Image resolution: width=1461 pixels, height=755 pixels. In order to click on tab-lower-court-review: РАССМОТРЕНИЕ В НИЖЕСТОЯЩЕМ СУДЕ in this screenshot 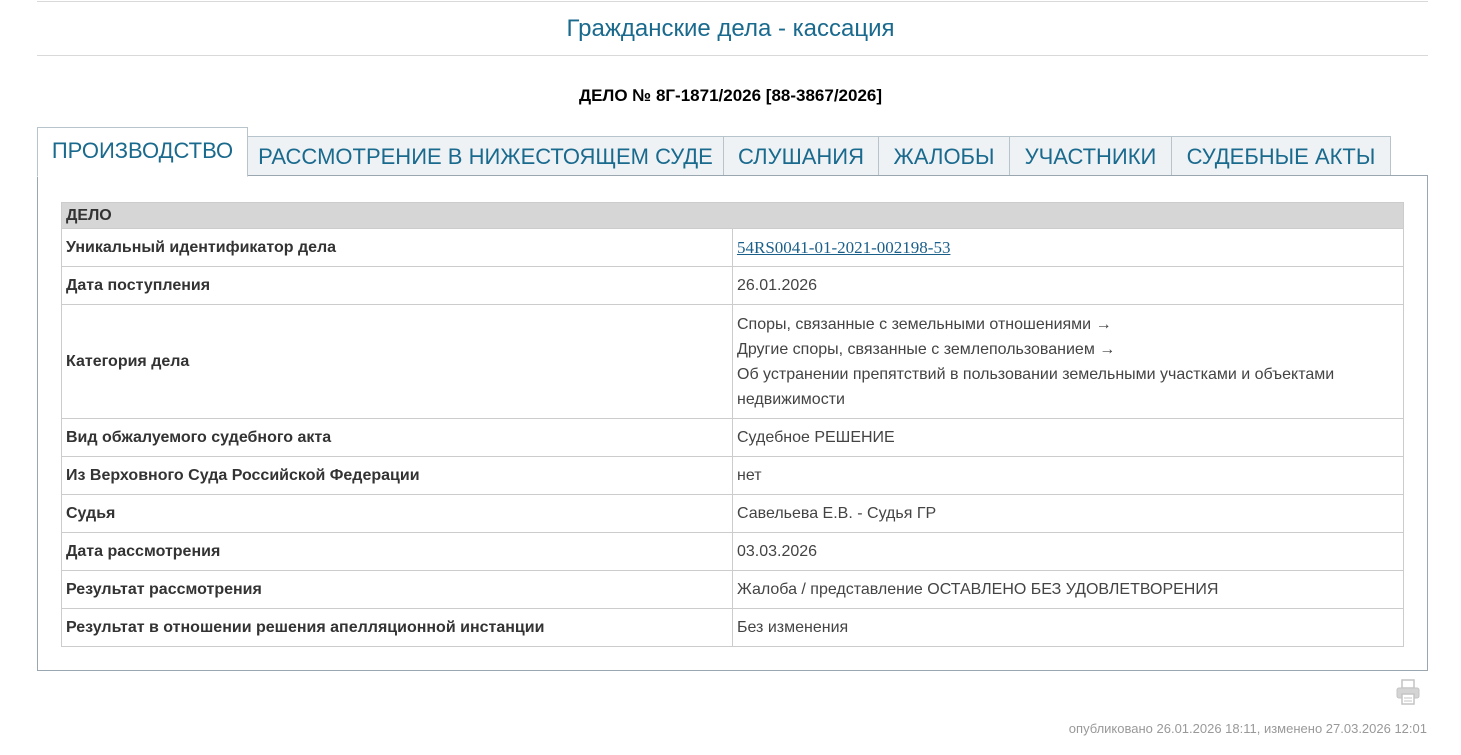, I will do `click(485, 156)`.